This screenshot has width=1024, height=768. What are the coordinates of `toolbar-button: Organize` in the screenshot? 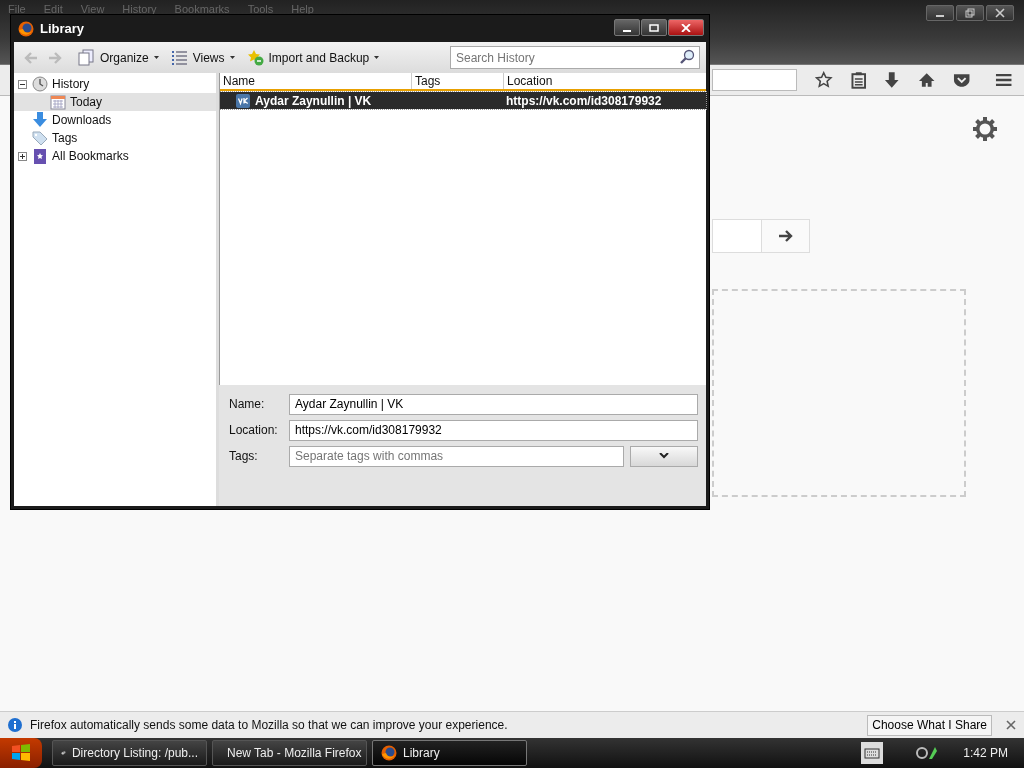 It's located at (118, 57).